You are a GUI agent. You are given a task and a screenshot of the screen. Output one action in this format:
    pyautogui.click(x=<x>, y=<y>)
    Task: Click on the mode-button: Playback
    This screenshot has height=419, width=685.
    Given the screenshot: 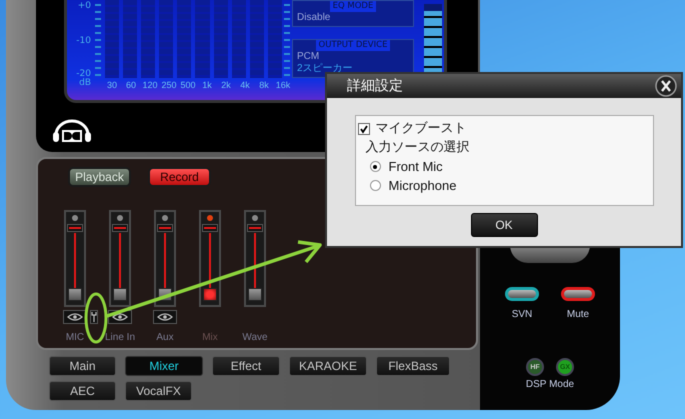 What is the action you would take?
    pyautogui.click(x=99, y=177)
    